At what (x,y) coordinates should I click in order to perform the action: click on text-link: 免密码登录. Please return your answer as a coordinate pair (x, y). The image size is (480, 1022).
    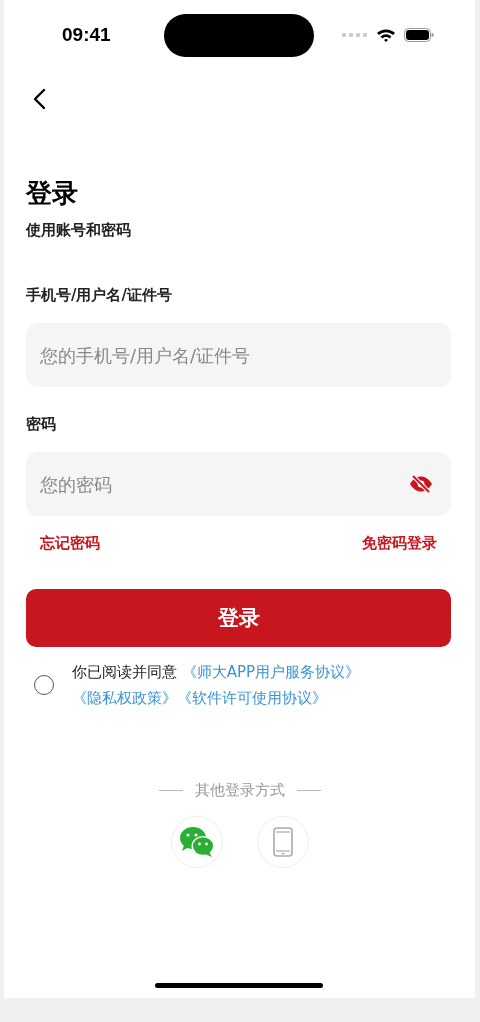
    Looking at the image, I should click on (399, 543).